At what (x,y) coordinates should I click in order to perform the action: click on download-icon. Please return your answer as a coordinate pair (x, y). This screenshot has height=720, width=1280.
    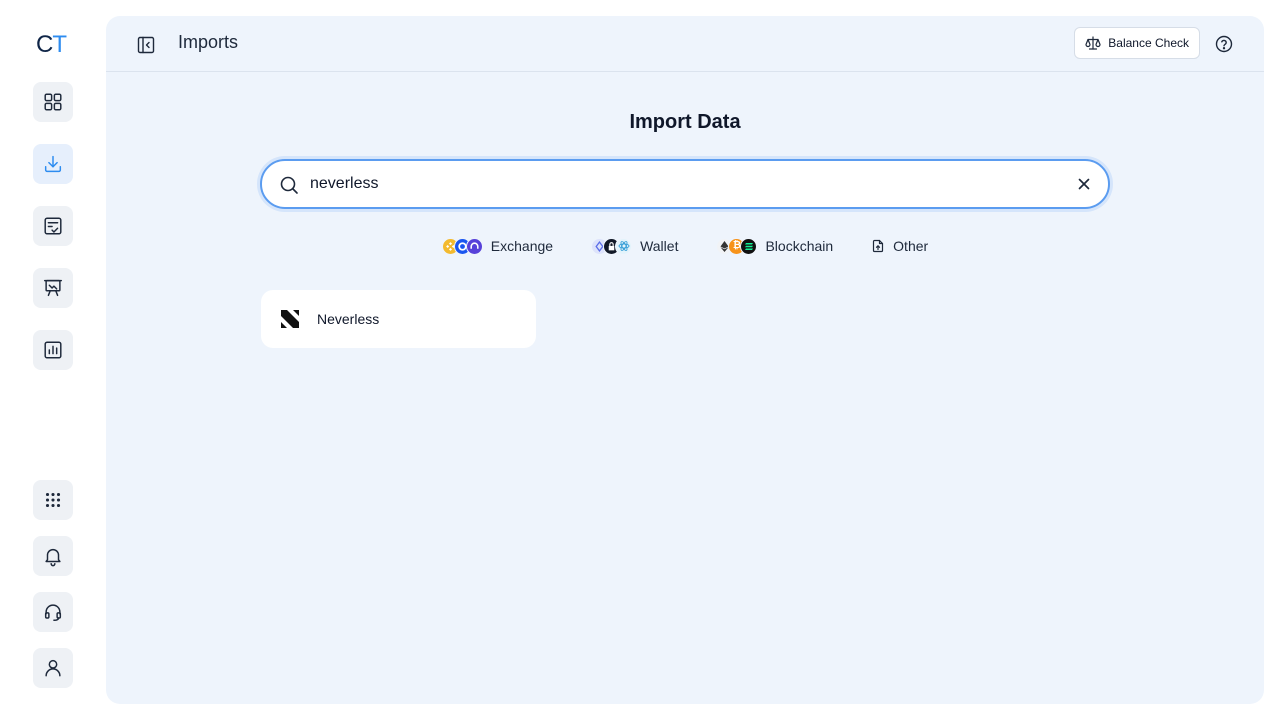
    Looking at the image, I should click on (53, 164).